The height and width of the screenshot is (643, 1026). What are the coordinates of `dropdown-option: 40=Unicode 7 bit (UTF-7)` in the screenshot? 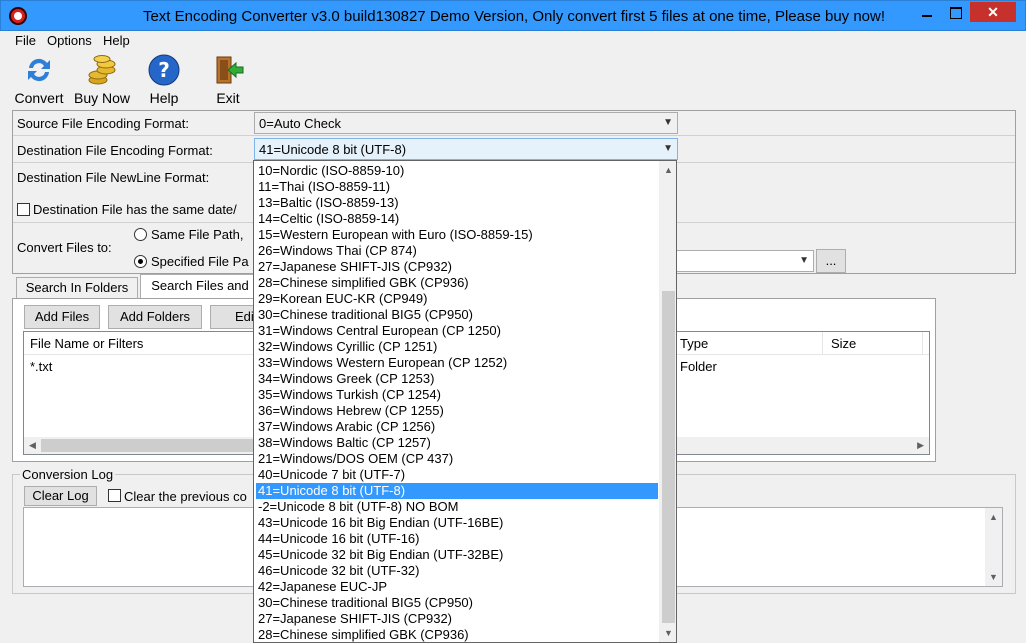 It's located at (457, 475).